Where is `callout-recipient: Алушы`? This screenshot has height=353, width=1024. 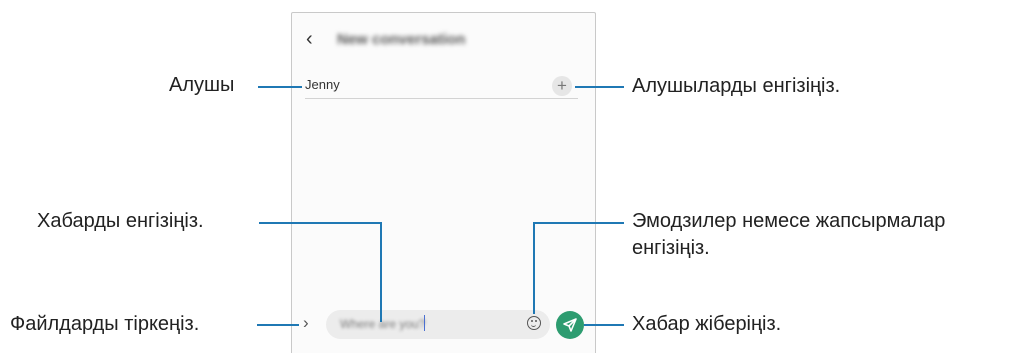
callout-recipient: Алушы is located at coordinates (202, 85).